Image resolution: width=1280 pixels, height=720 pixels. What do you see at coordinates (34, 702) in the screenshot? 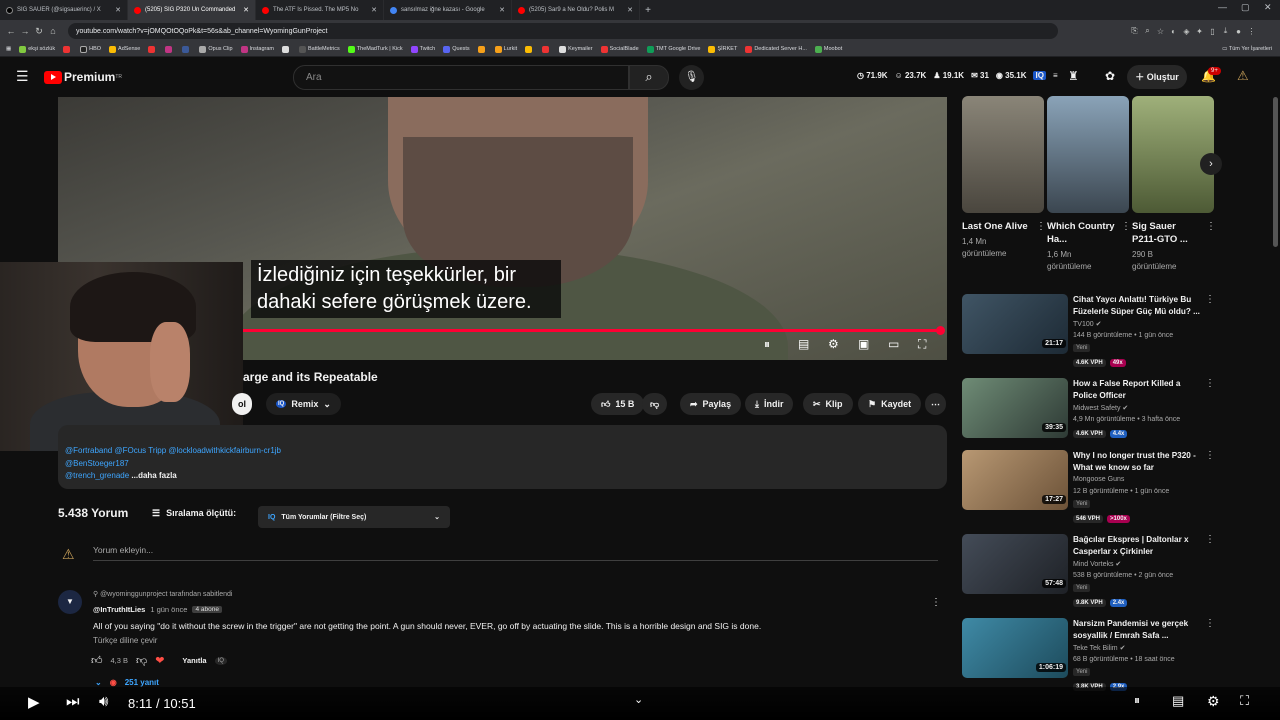
I see `play-icon: ▶` at bounding box center [34, 702].